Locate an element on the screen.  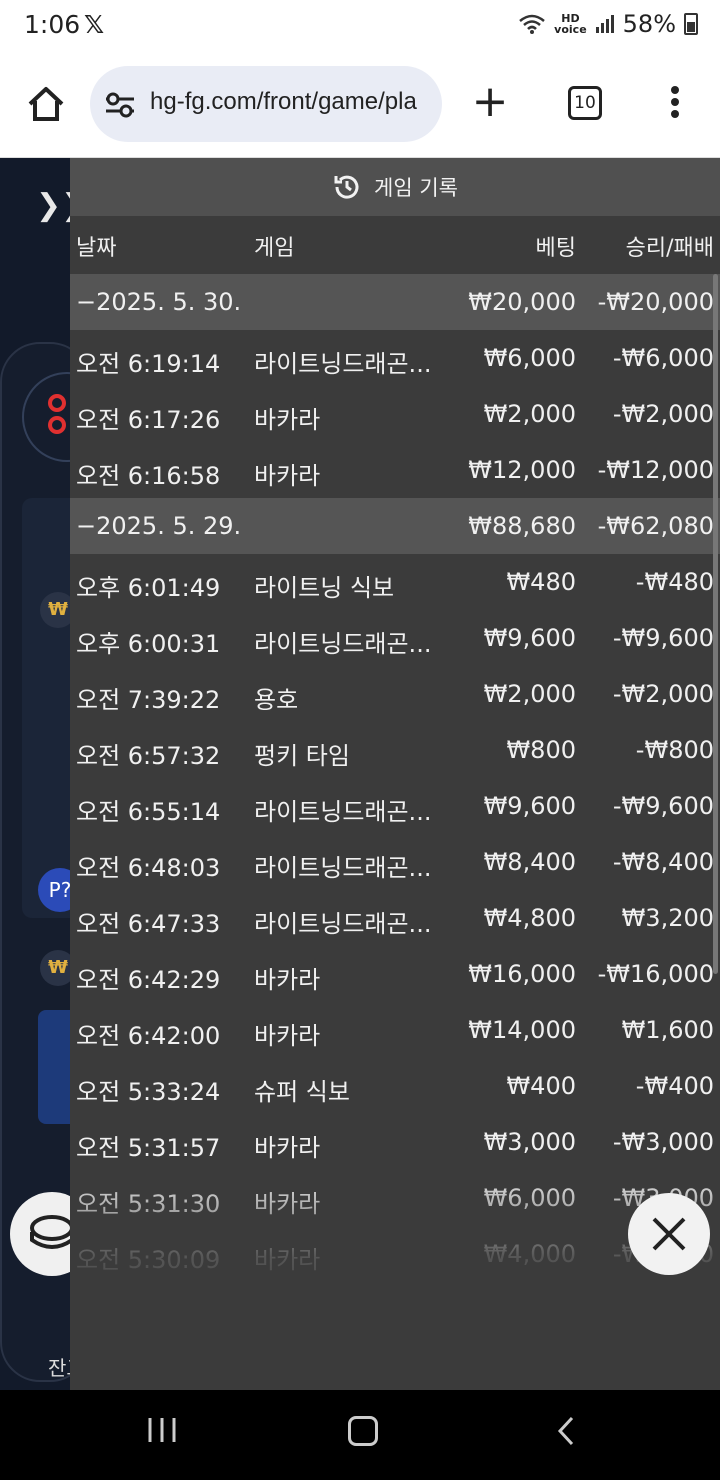
row-date: −2025. 5. 29. is located at coordinates (159, 526).